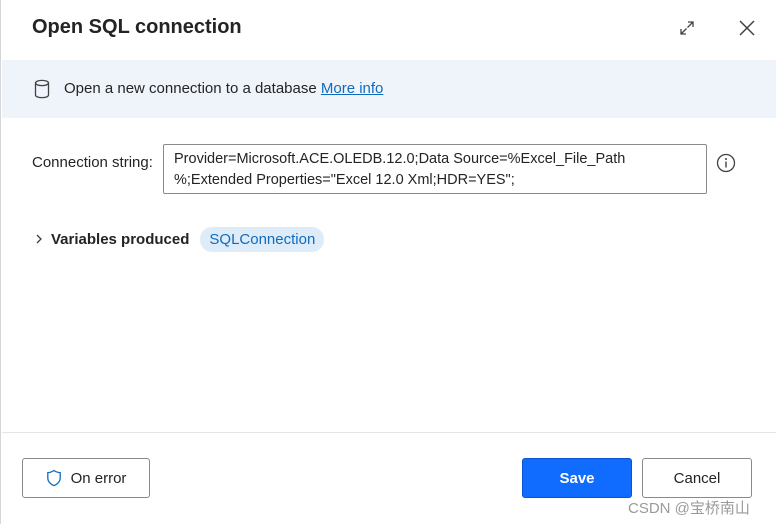  What do you see at coordinates (53, 478) in the screenshot?
I see `shield-icon` at bounding box center [53, 478].